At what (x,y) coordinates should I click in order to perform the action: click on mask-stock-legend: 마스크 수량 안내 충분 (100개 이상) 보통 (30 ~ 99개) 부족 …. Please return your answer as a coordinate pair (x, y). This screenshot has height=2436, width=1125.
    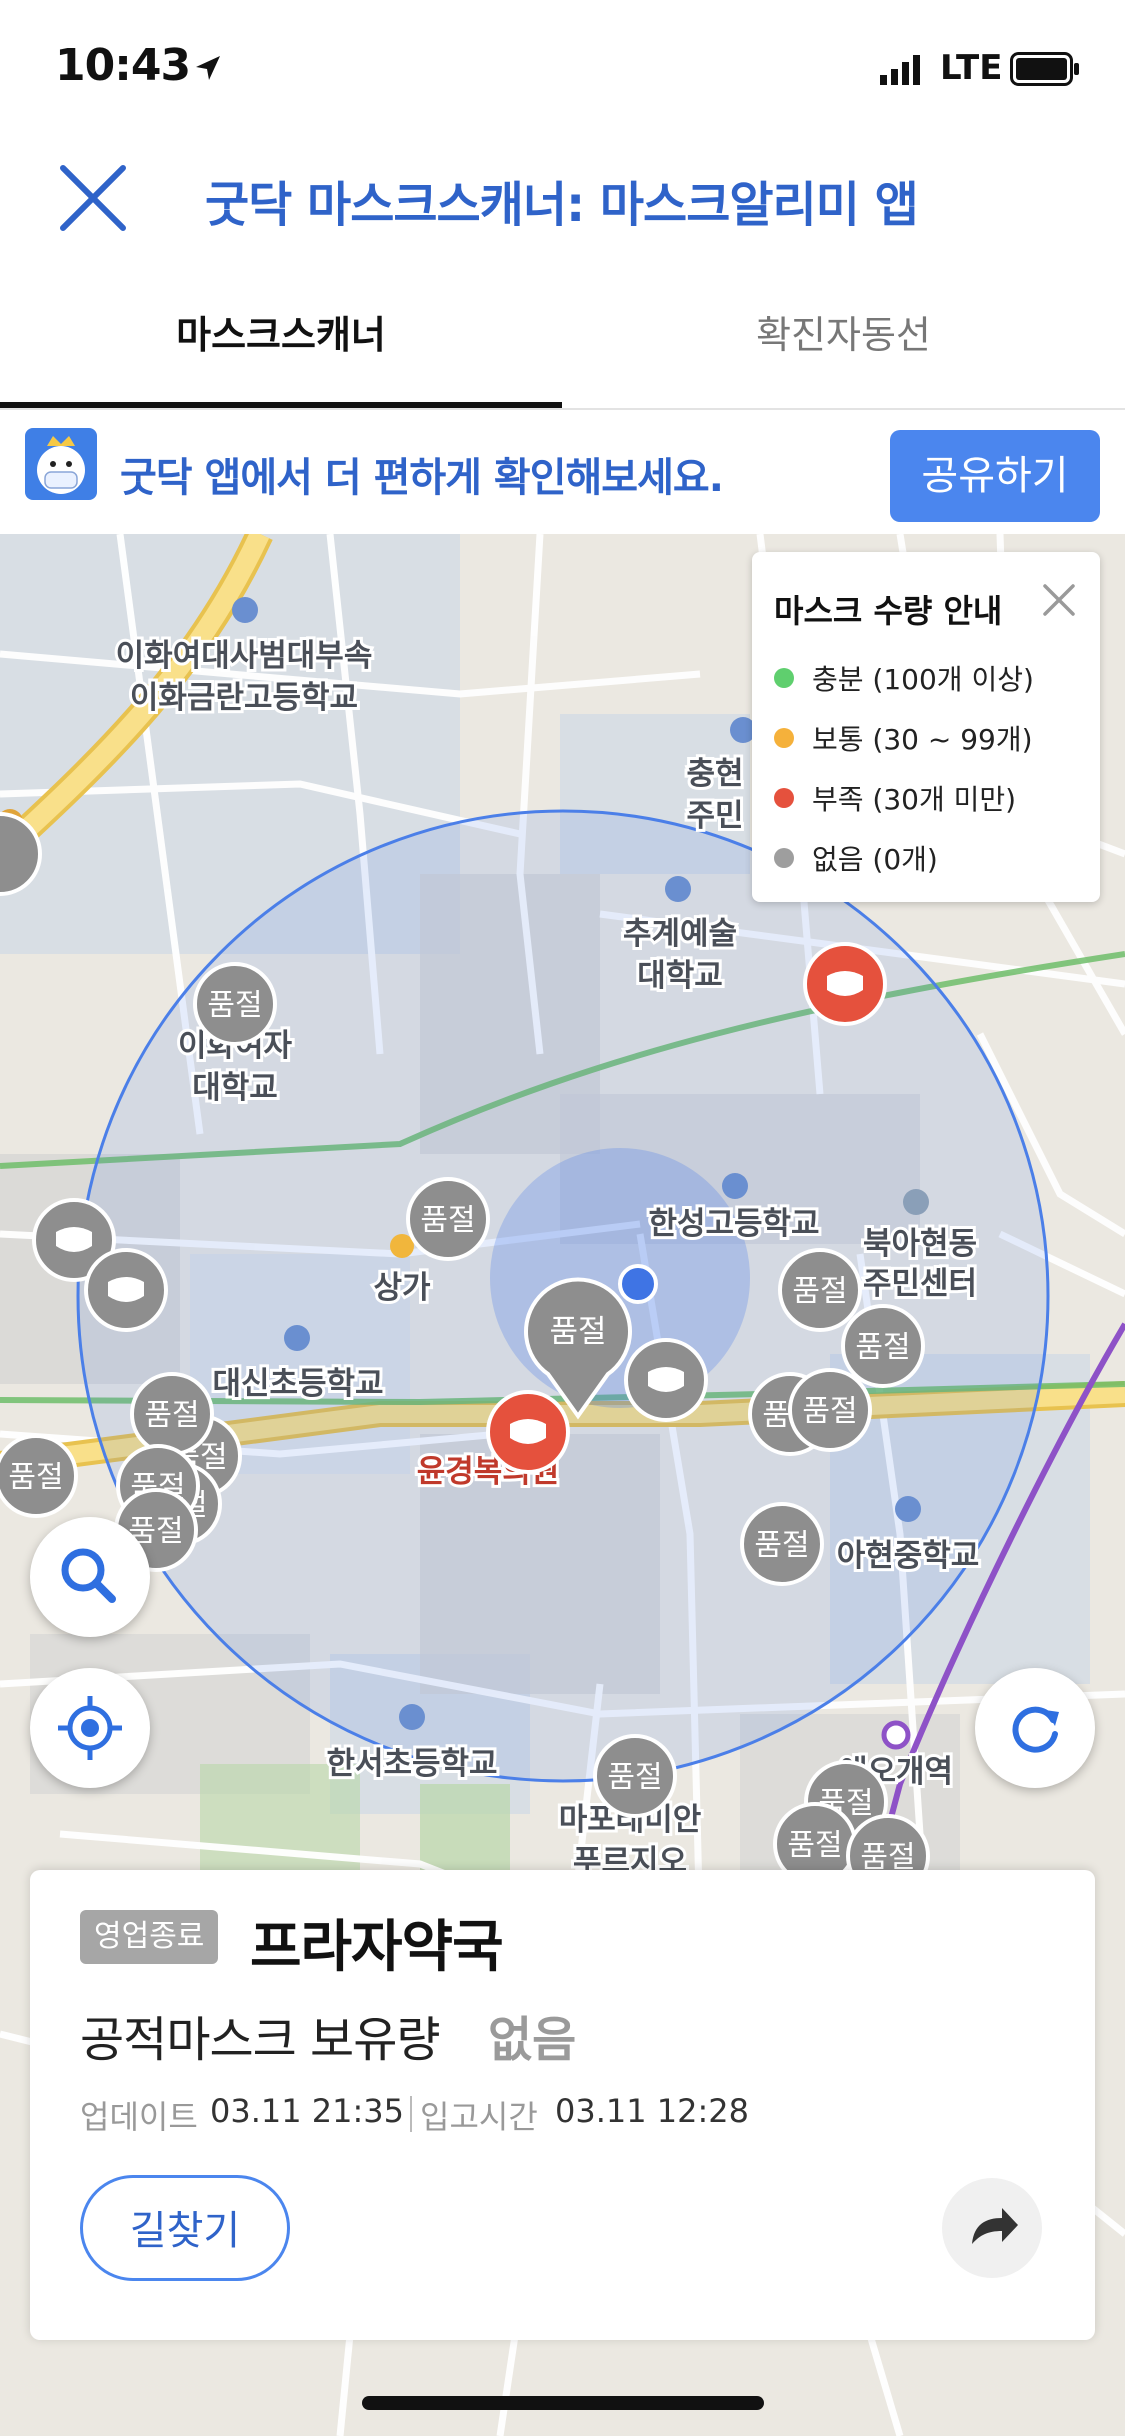
    Looking at the image, I should click on (926, 727).